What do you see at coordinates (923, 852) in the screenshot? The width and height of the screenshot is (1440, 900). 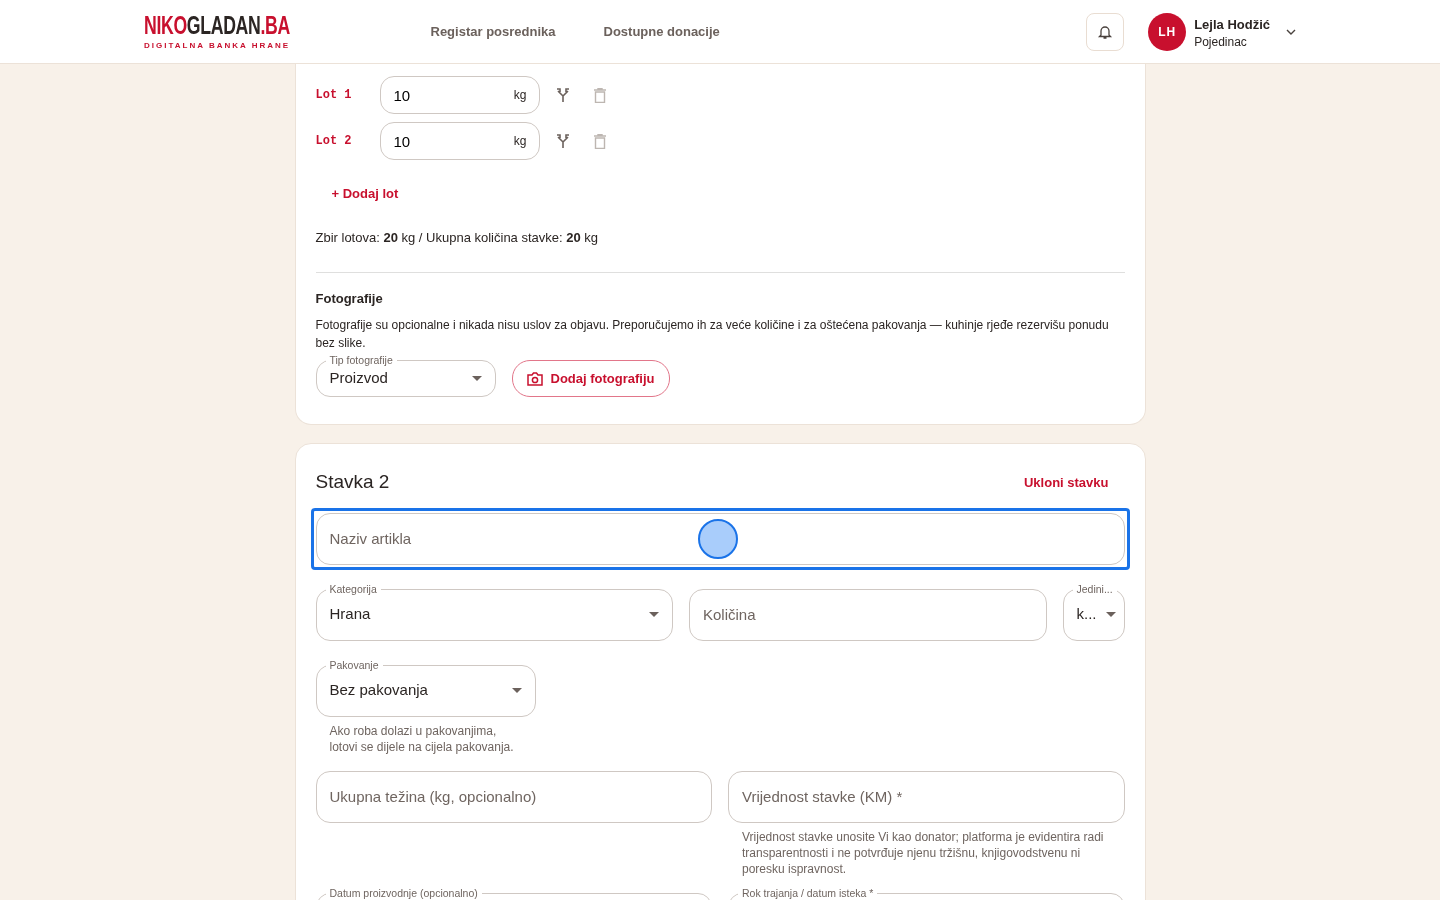 I see `helper-text: Vrijednost stavke unosite Vi kao donator; platforma je evidentira radi transparentnosti i ne potvrđuje njenu tržišnu, knjigovodstvenu ni poresku ispravnost.` at bounding box center [923, 852].